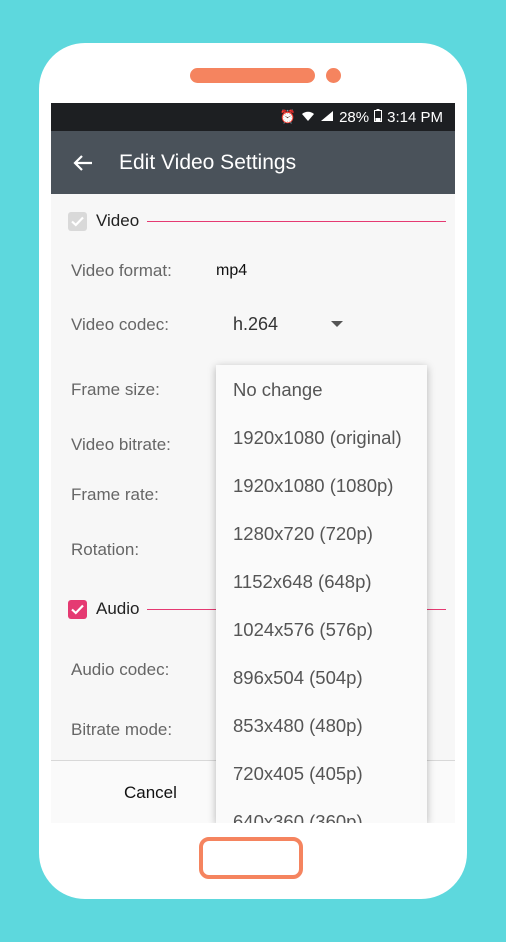 The height and width of the screenshot is (942, 506). What do you see at coordinates (313, 486) in the screenshot?
I see `dropdown-option: 1920x1080 (1080p)` at bounding box center [313, 486].